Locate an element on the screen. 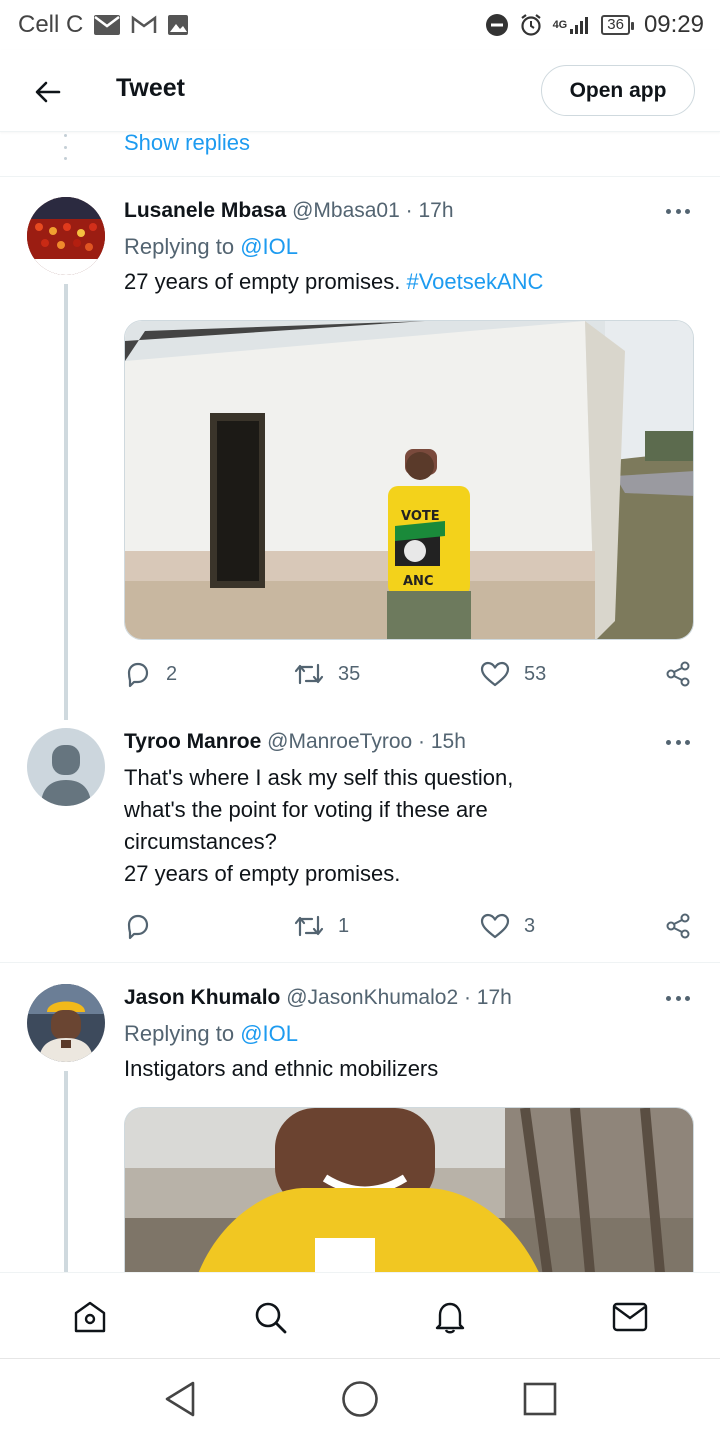 The height and width of the screenshot is (1440, 720). tweet-text-line: circumstances? is located at coordinates (200, 841).